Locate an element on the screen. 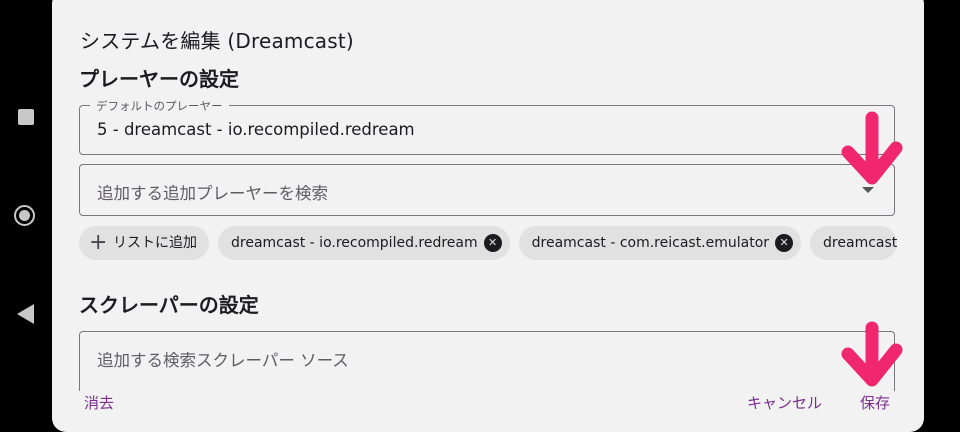 The height and width of the screenshot is (432, 960). save-button: 保存 is located at coordinates (875, 402).